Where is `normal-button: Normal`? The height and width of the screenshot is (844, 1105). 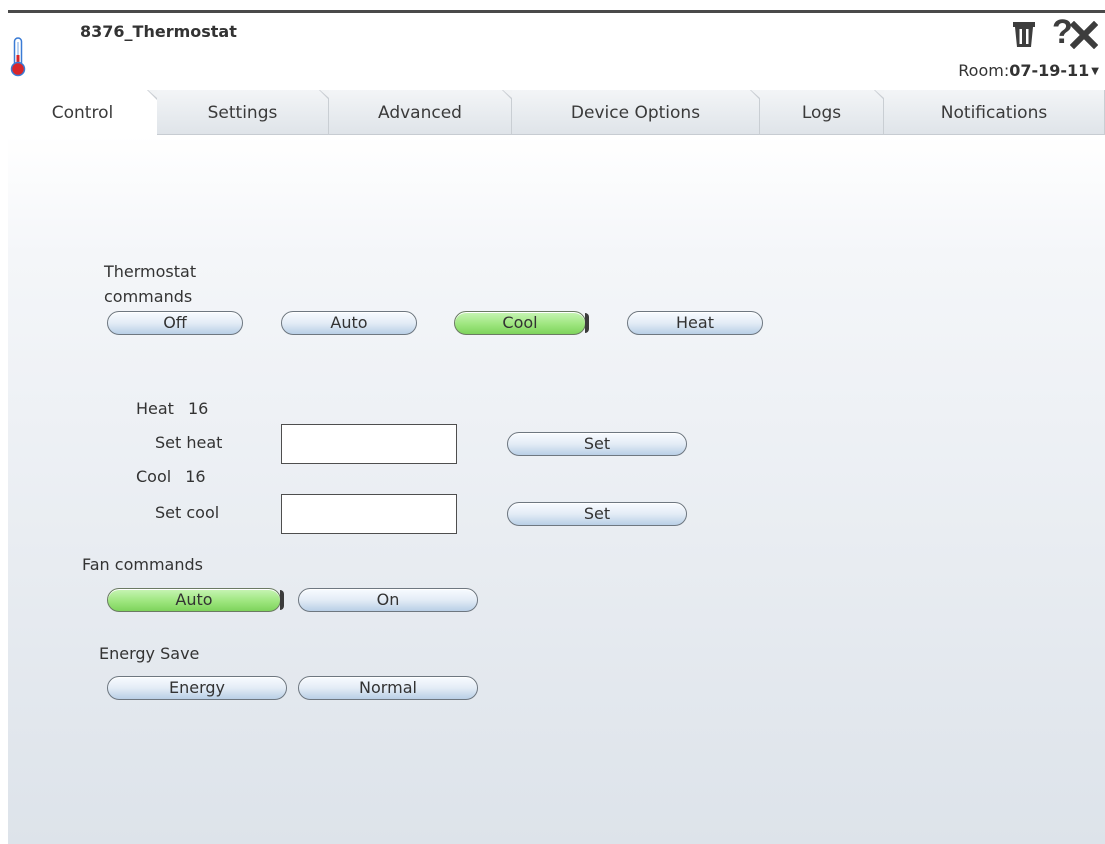 normal-button: Normal is located at coordinates (388, 688).